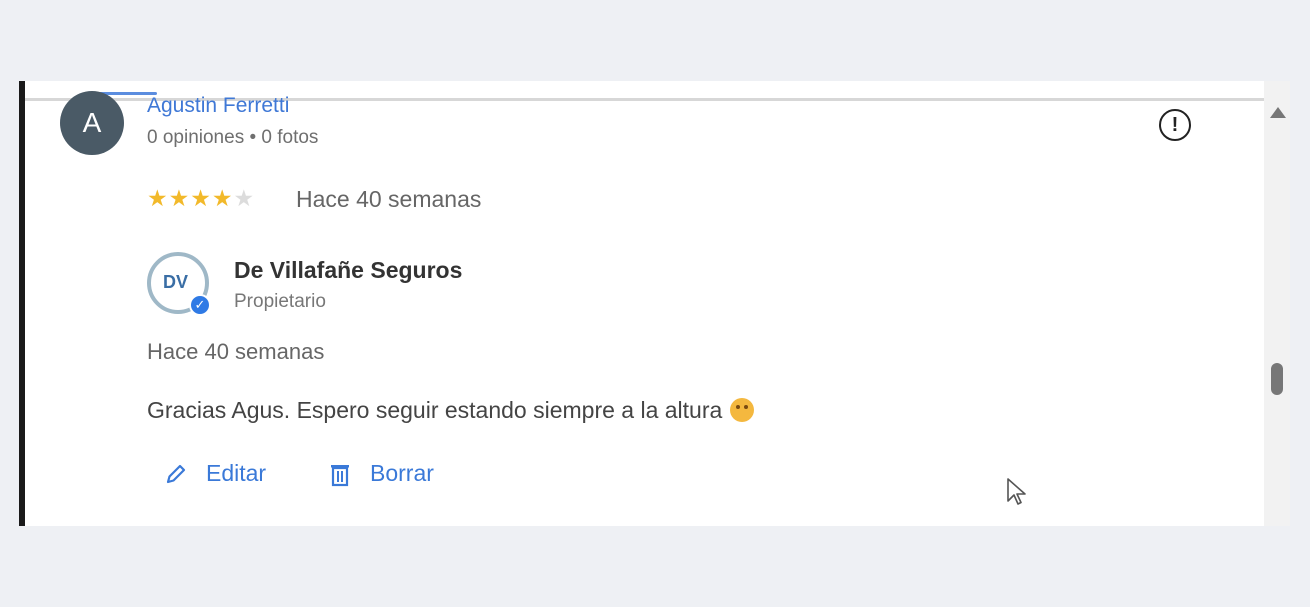 Image resolution: width=1310 pixels, height=607 pixels. What do you see at coordinates (236, 473) in the screenshot?
I see `edit-label: Editar` at bounding box center [236, 473].